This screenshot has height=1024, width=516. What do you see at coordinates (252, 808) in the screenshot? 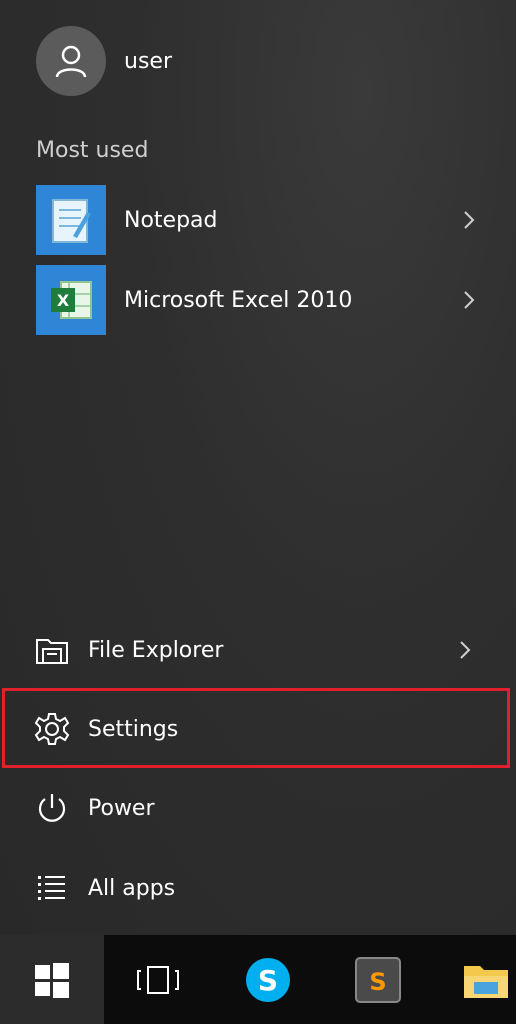
I see `menu-item-power: Power` at bounding box center [252, 808].